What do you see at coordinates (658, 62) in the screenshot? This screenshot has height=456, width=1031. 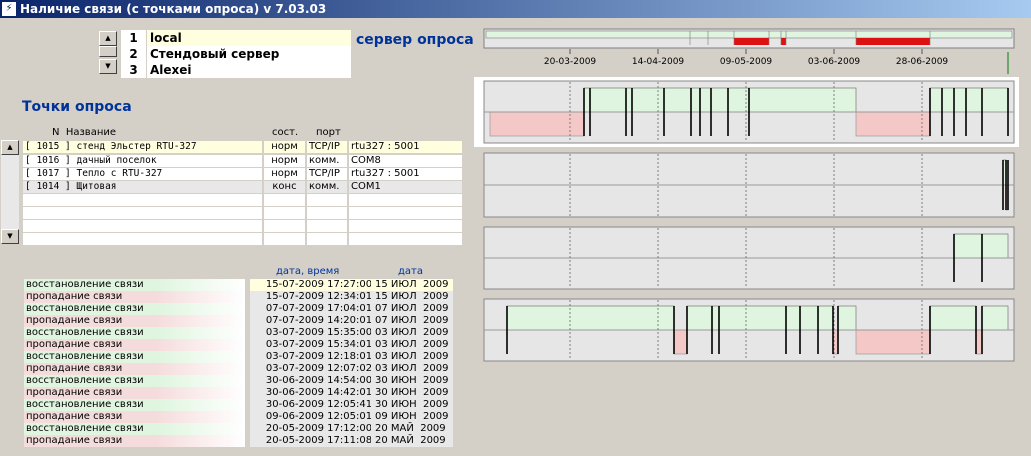 I see `date-label: 14-04-2009` at bounding box center [658, 62].